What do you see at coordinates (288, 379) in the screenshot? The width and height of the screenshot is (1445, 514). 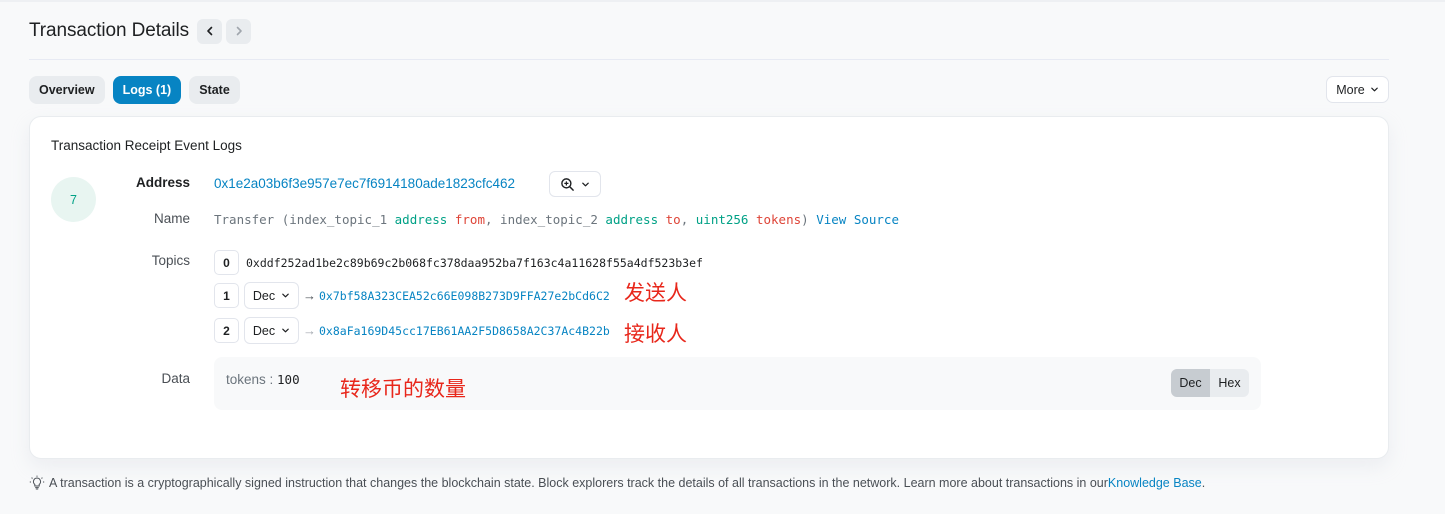 I see `data-value: 100` at bounding box center [288, 379].